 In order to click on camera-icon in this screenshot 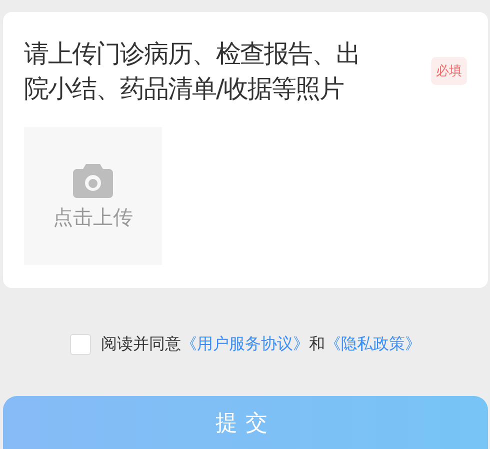, I will do `click(93, 180)`.